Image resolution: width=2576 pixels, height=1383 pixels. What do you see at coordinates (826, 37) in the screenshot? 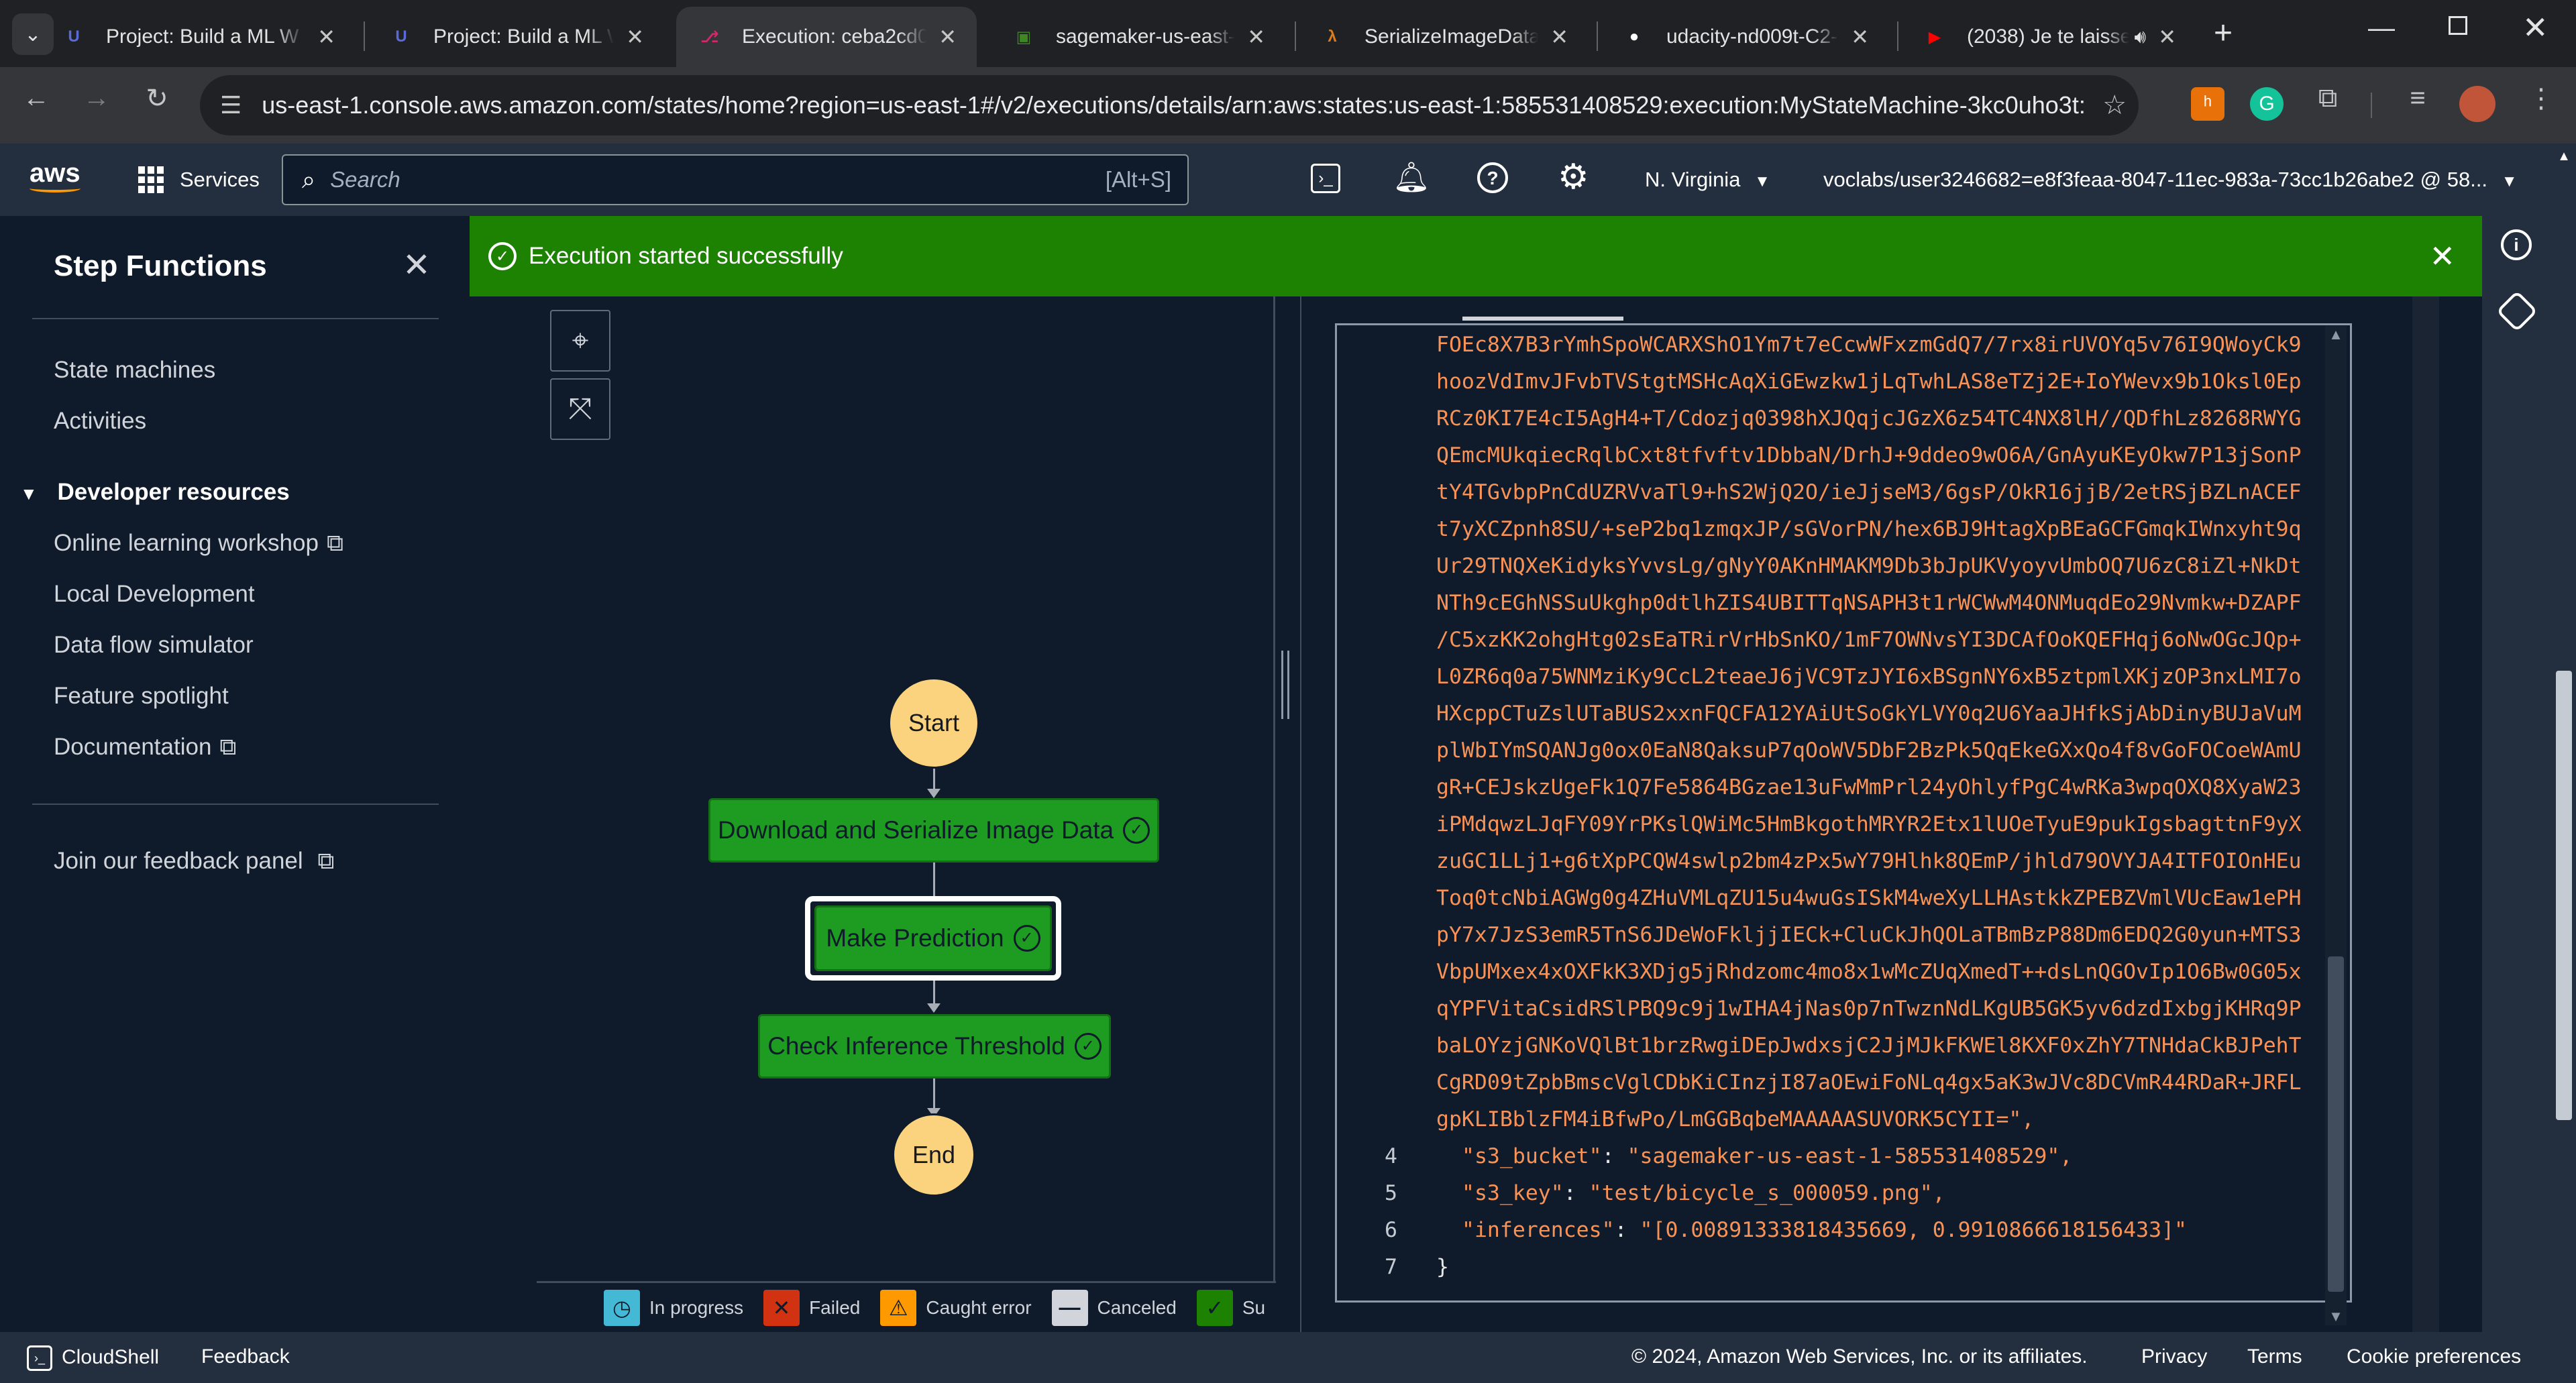
I see `browser-tab: ⎇ Execution: ceba2cd0- ✕` at bounding box center [826, 37].